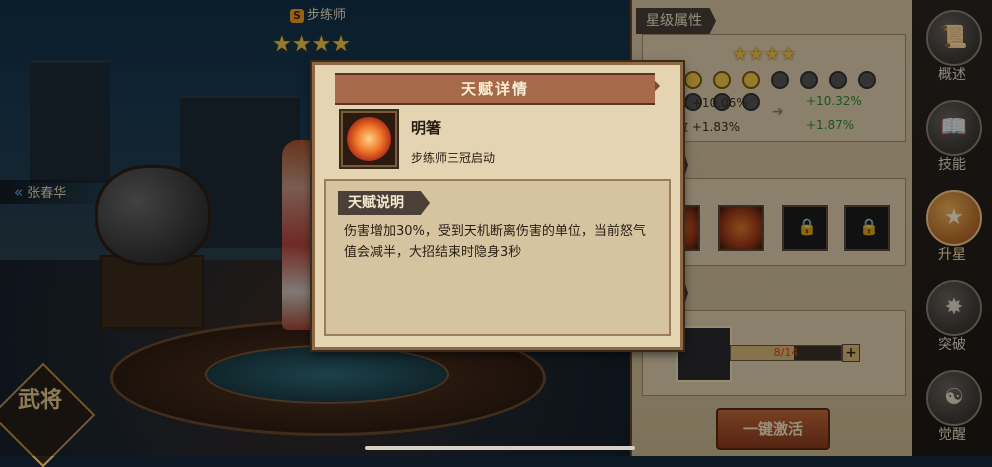 The width and height of the screenshot is (992, 467). Describe the element at coordinates (495, 242) in the screenshot. I see `description-text: 伤害增加30%，受到天机断离伤害的单位，当前怒气值会减半，大招结束时隐身3秒` at that location.